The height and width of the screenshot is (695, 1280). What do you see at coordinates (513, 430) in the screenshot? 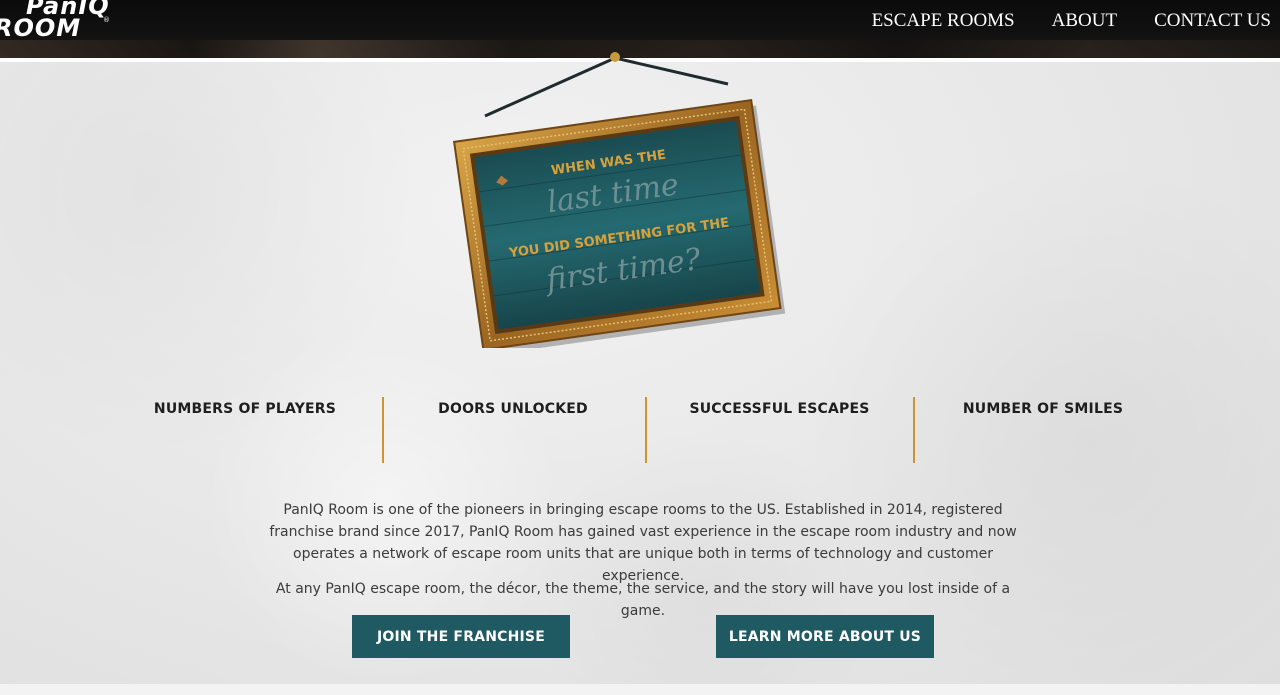
I see `stat-doors: DOORS UNLOCKED` at bounding box center [513, 430].